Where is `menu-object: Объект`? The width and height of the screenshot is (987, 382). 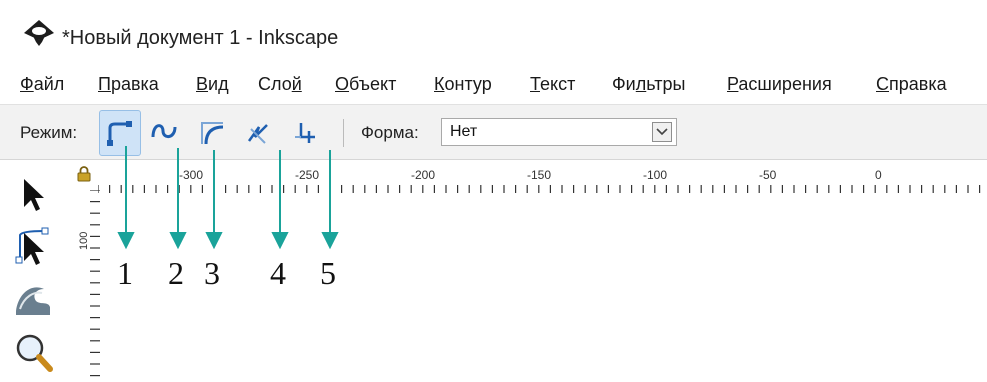
menu-object: Объект is located at coordinates (365, 84).